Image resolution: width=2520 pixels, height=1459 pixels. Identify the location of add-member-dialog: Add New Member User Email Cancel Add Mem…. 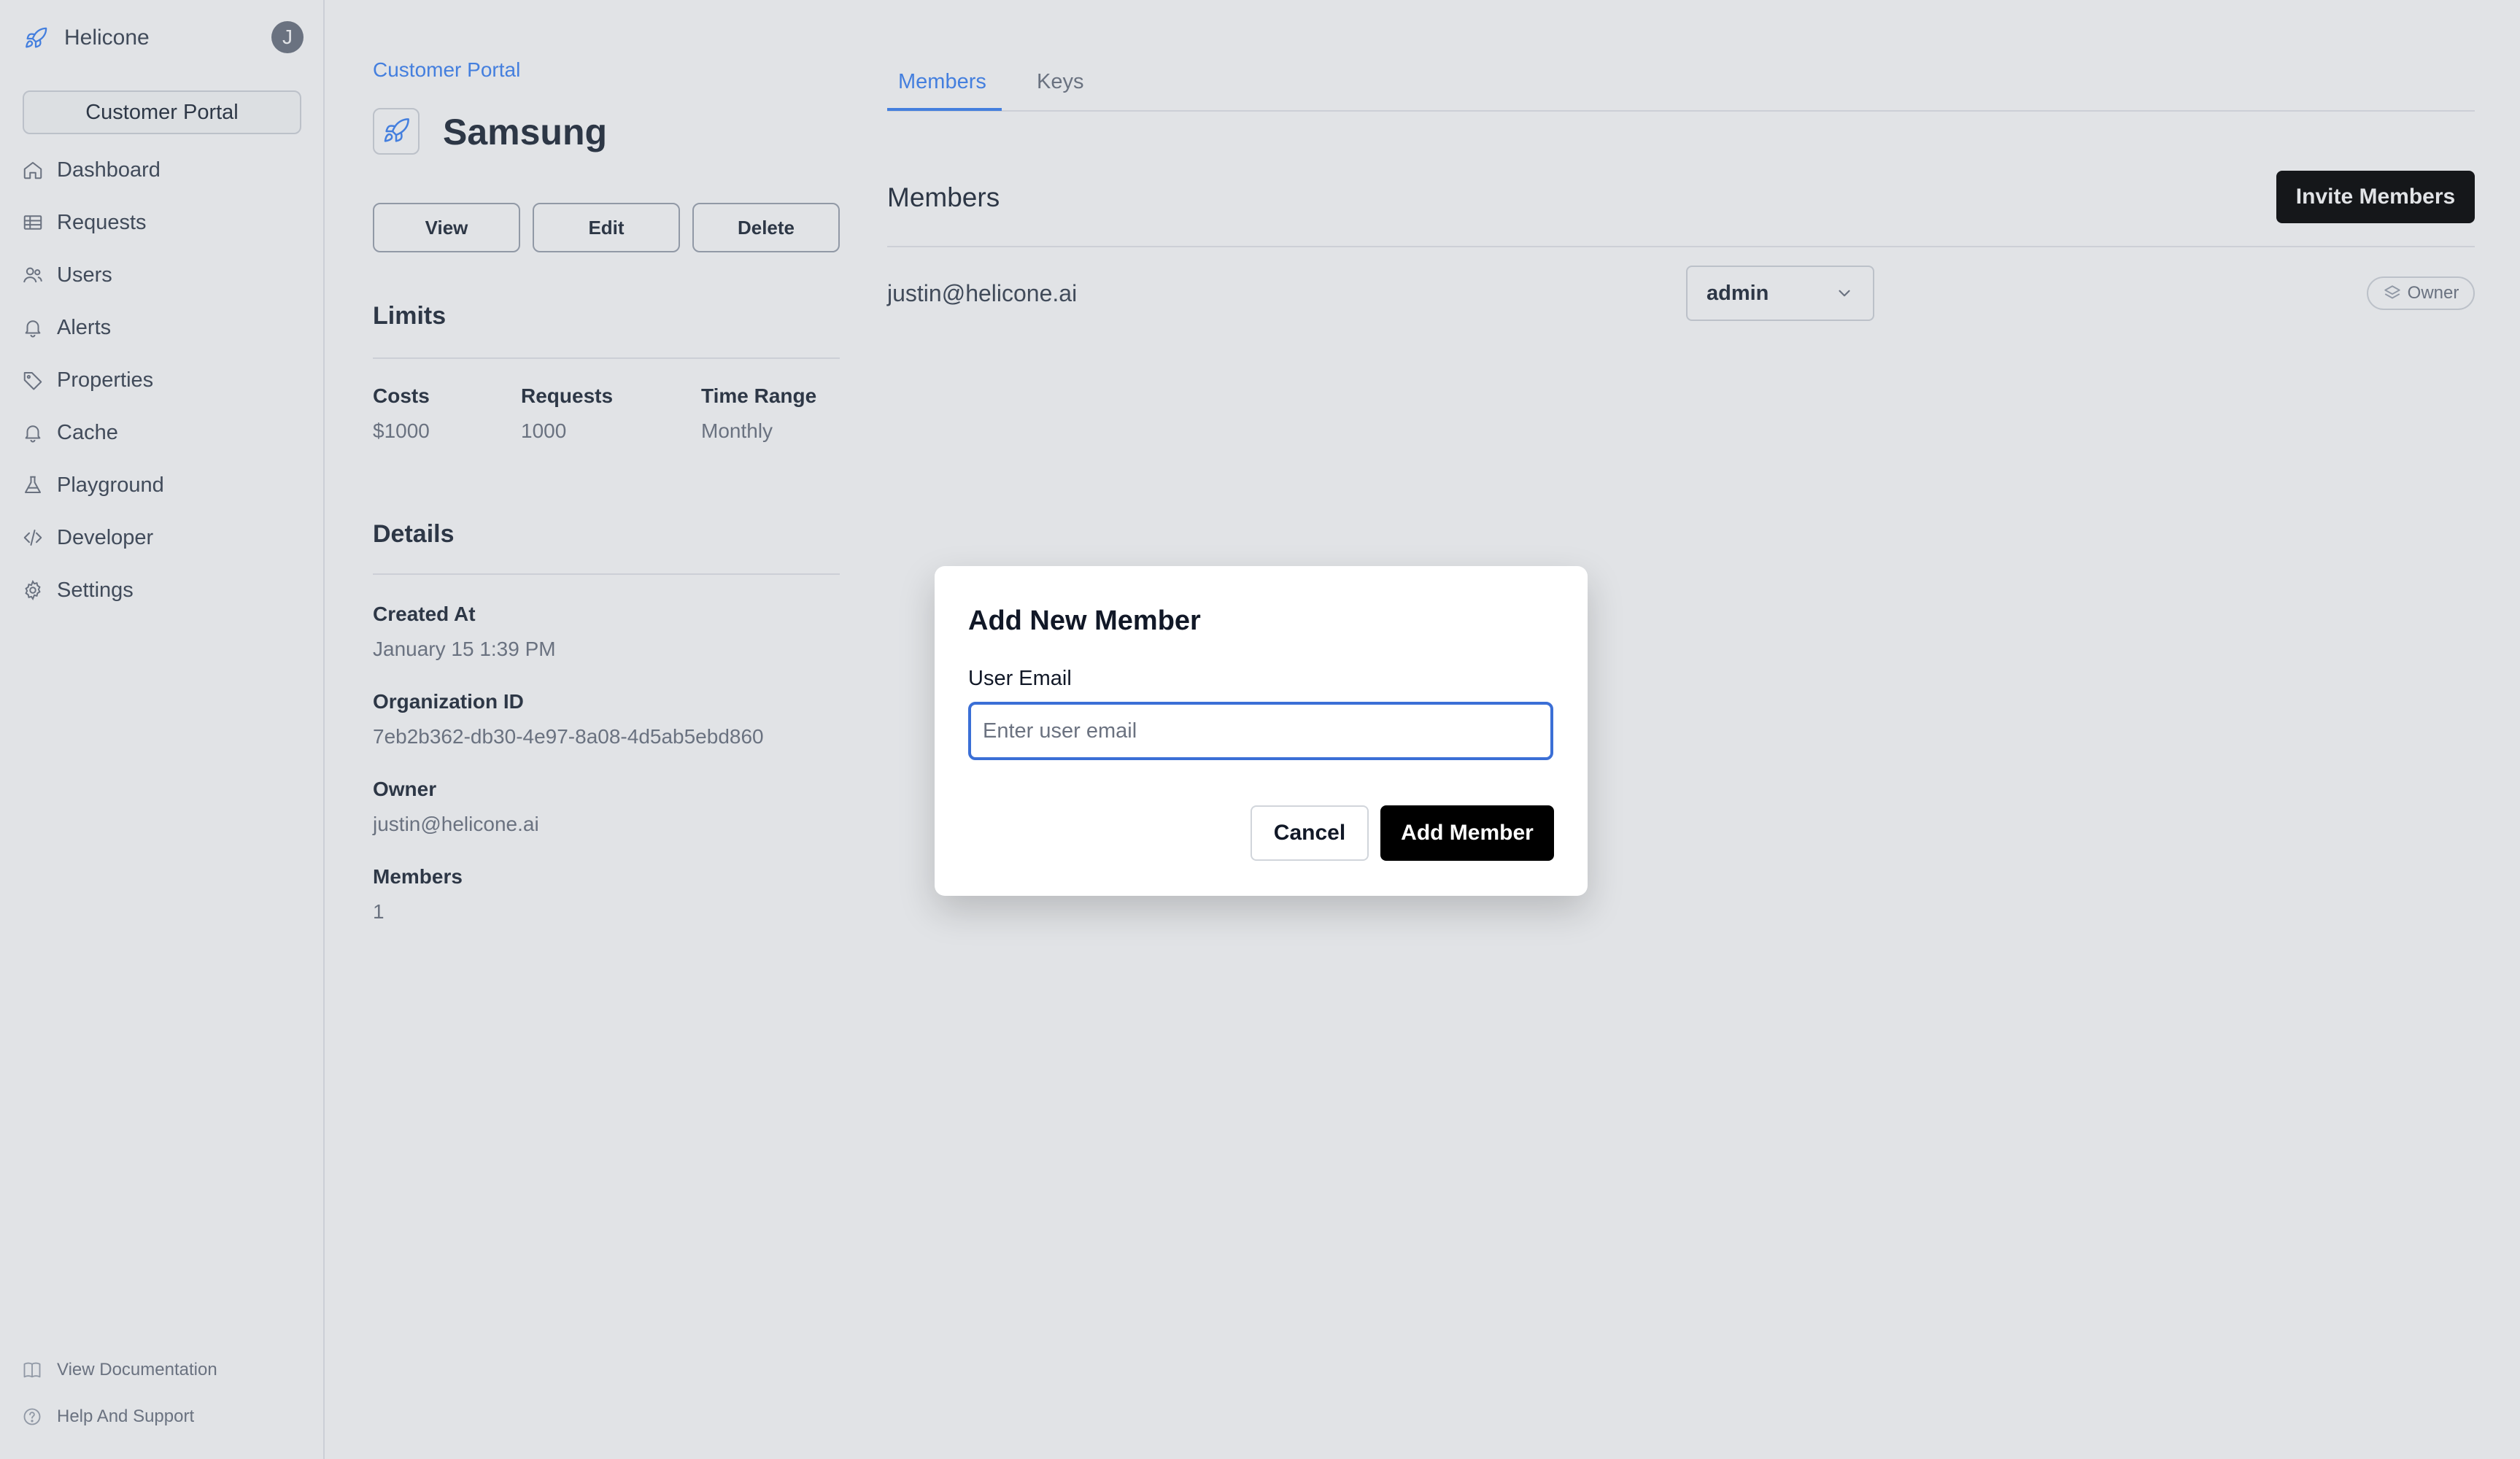
(1262, 731).